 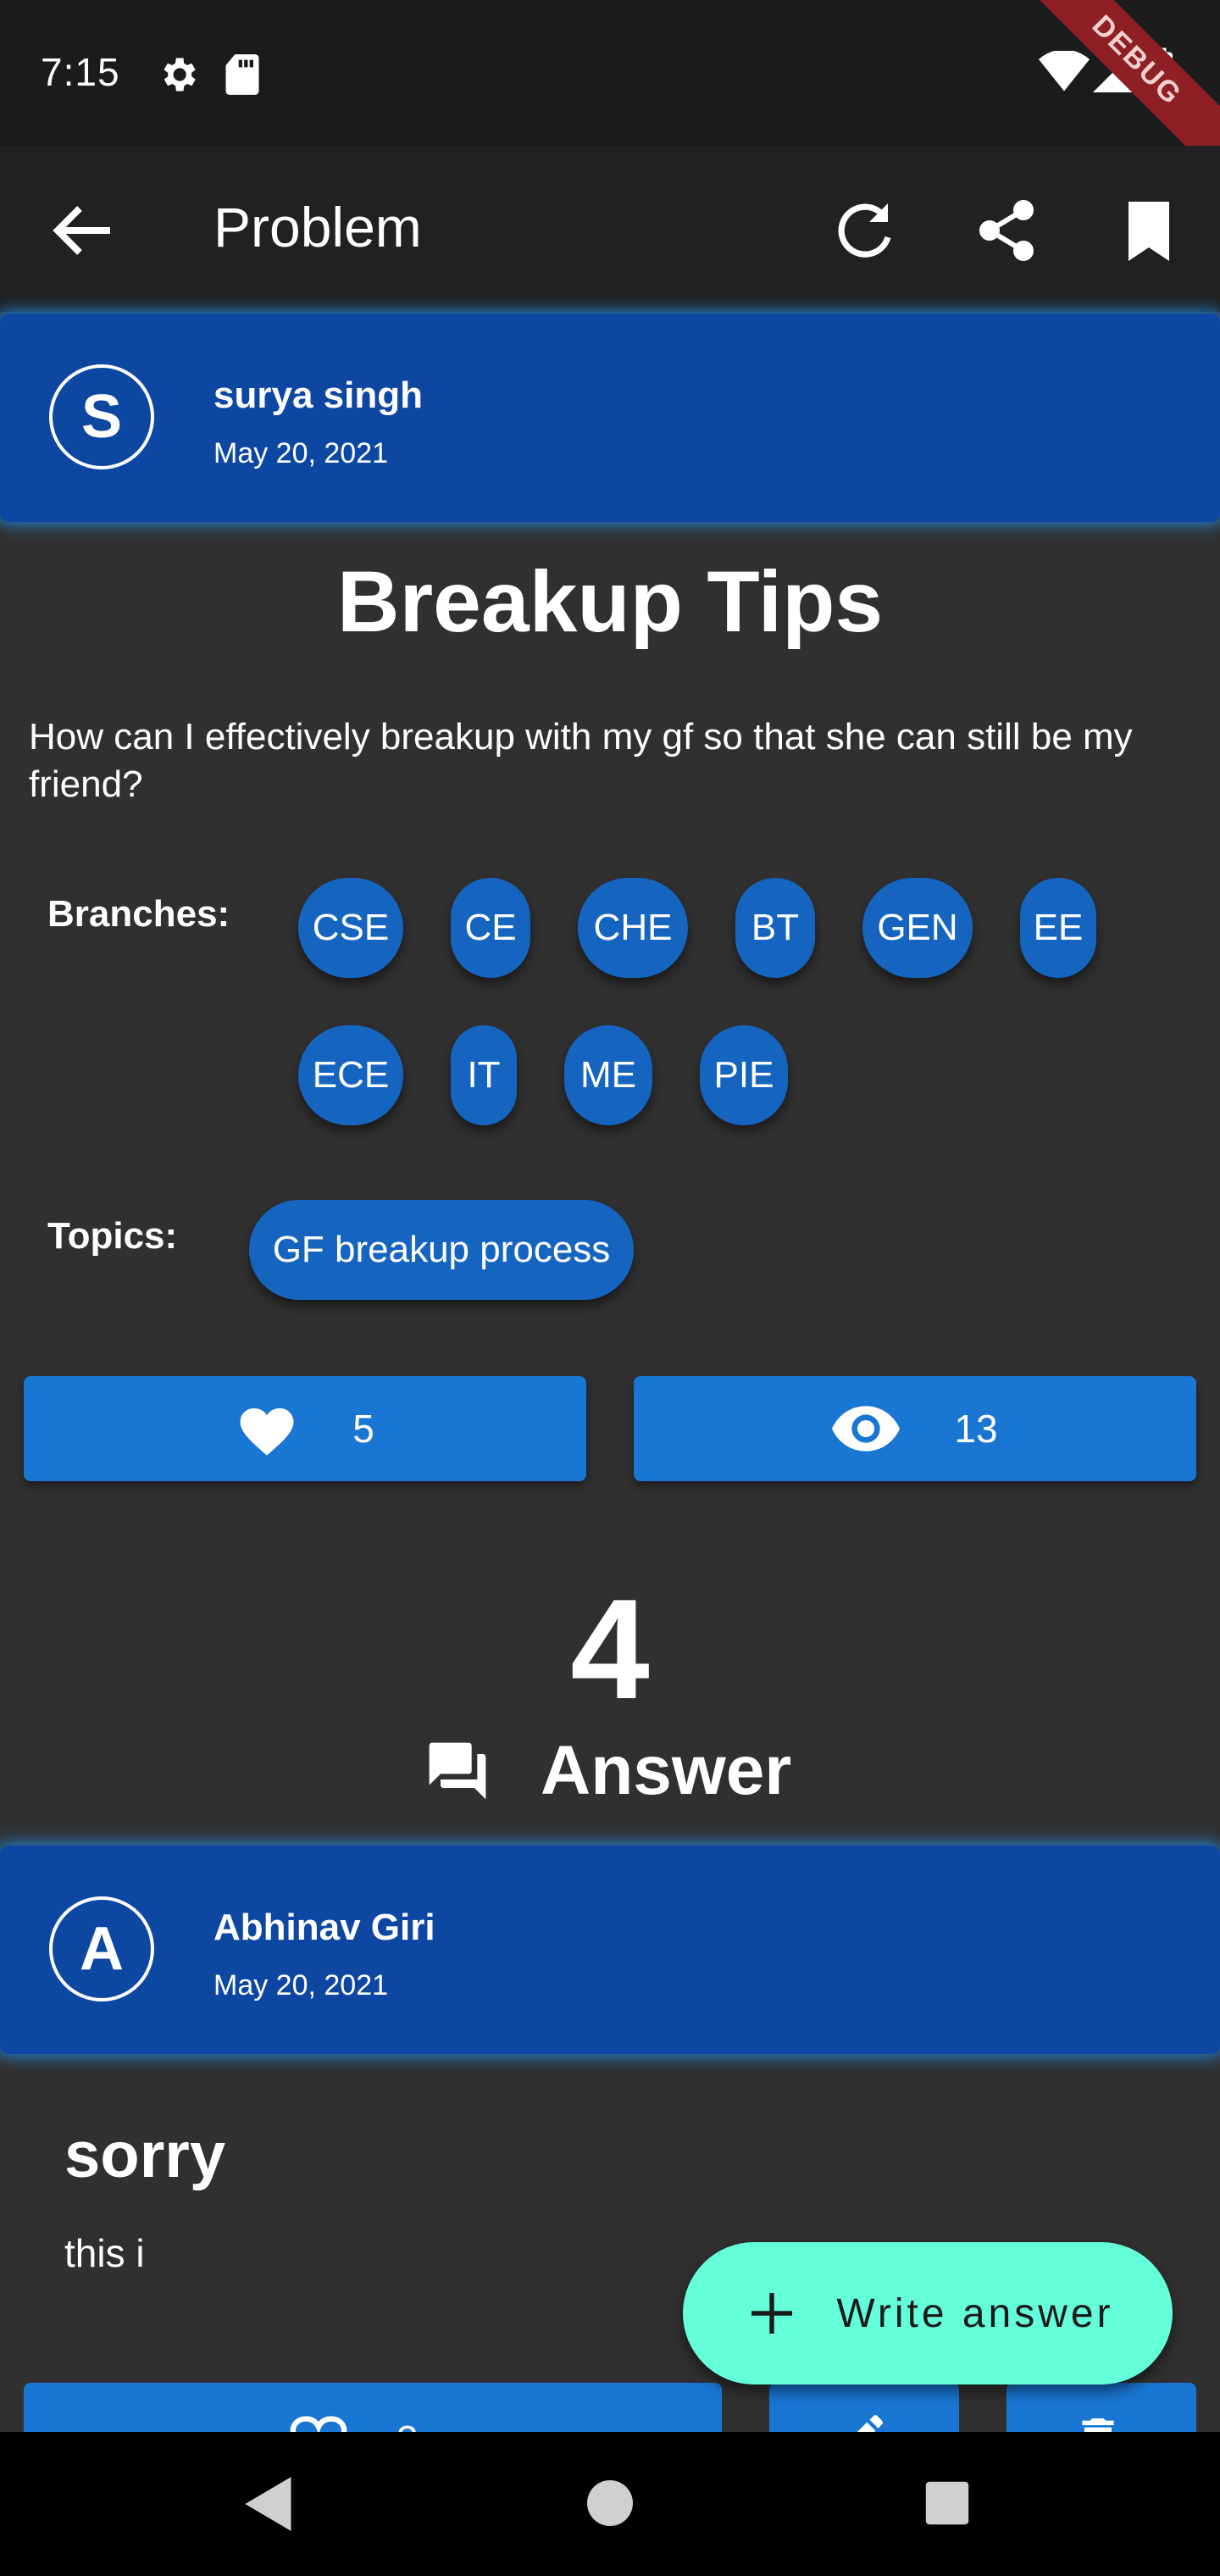 What do you see at coordinates (608, 1075) in the screenshot?
I see `branch-chip: ME` at bounding box center [608, 1075].